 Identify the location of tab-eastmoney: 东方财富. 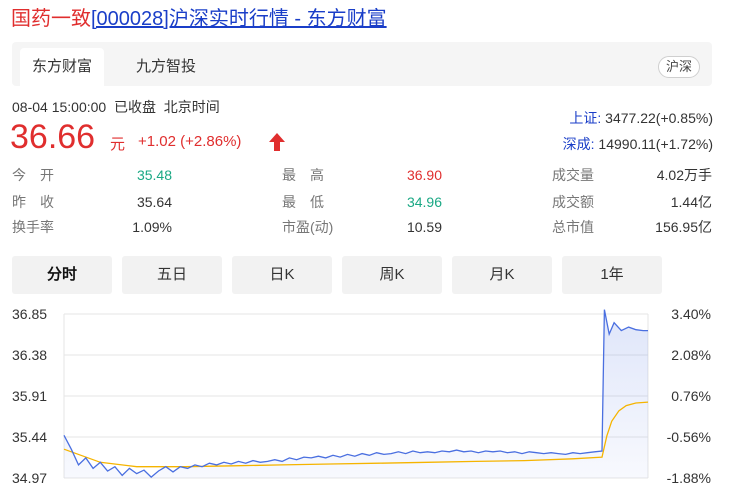
(62, 67).